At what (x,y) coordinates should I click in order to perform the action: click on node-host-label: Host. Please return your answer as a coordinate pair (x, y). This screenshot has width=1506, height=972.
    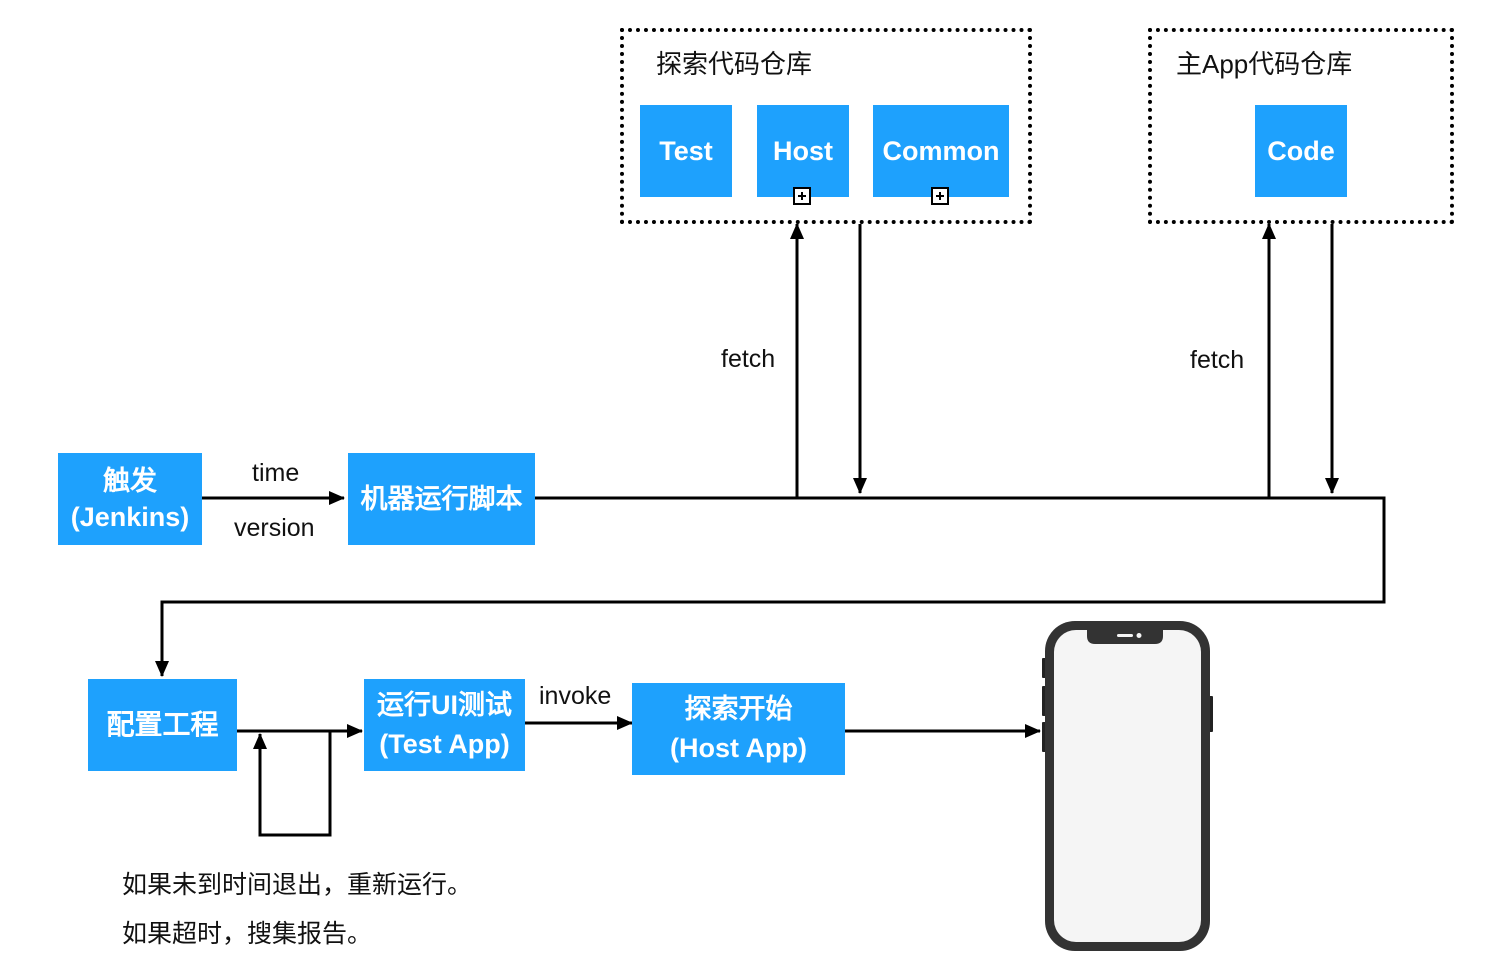
    Looking at the image, I should click on (803, 150).